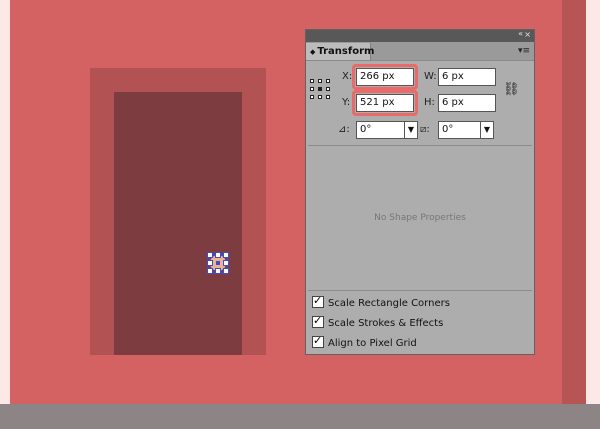 This screenshot has height=429, width=600. Describe the element at coordinates (511, 89) in the screenshot. I see `constrain-proportions-link-icon: ⛓` at that location.